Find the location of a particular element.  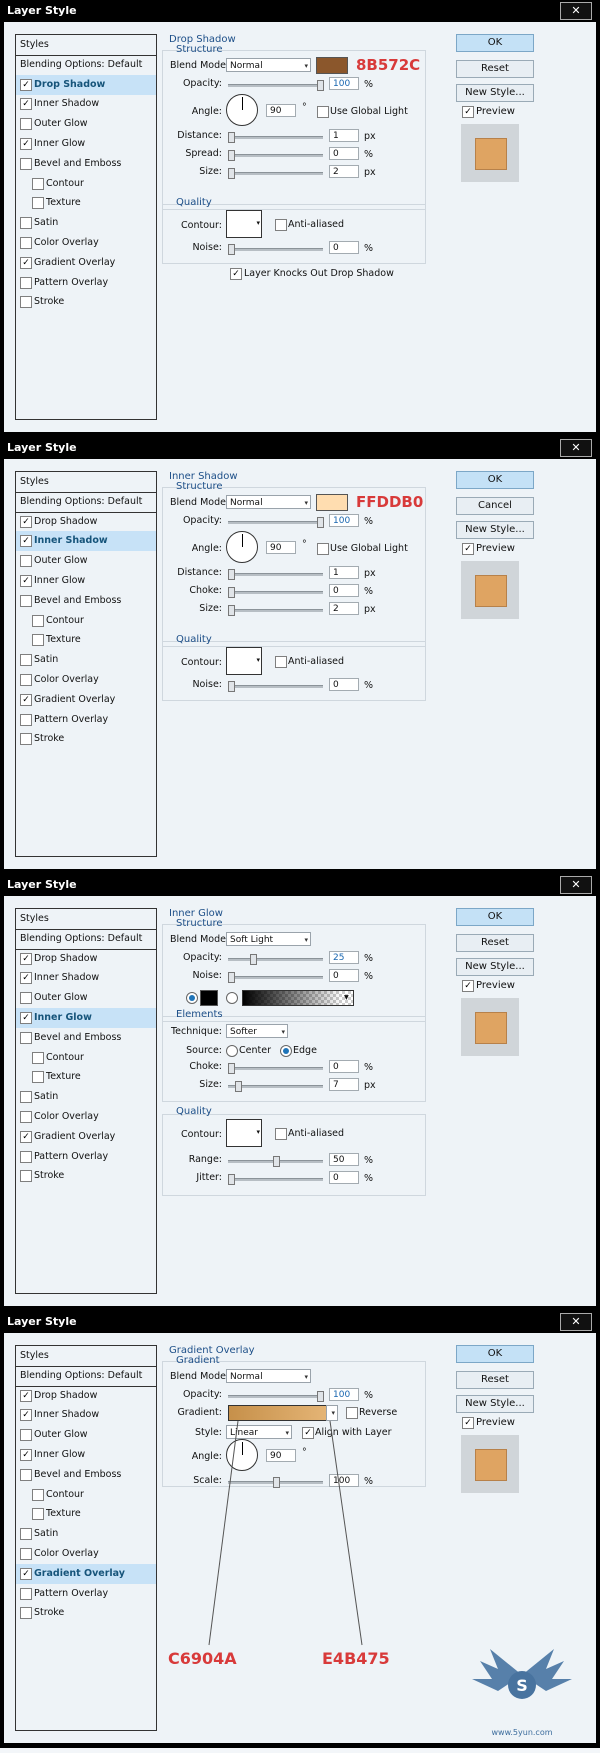

blend-mode-select: Normal ▾ is located at coordinates (268, 502).